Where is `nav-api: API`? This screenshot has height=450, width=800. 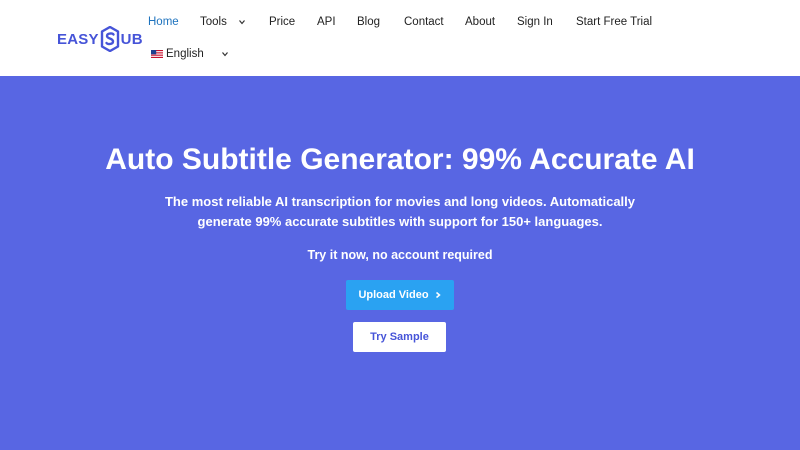
nav-api: API is located at coordinates (326, 22).